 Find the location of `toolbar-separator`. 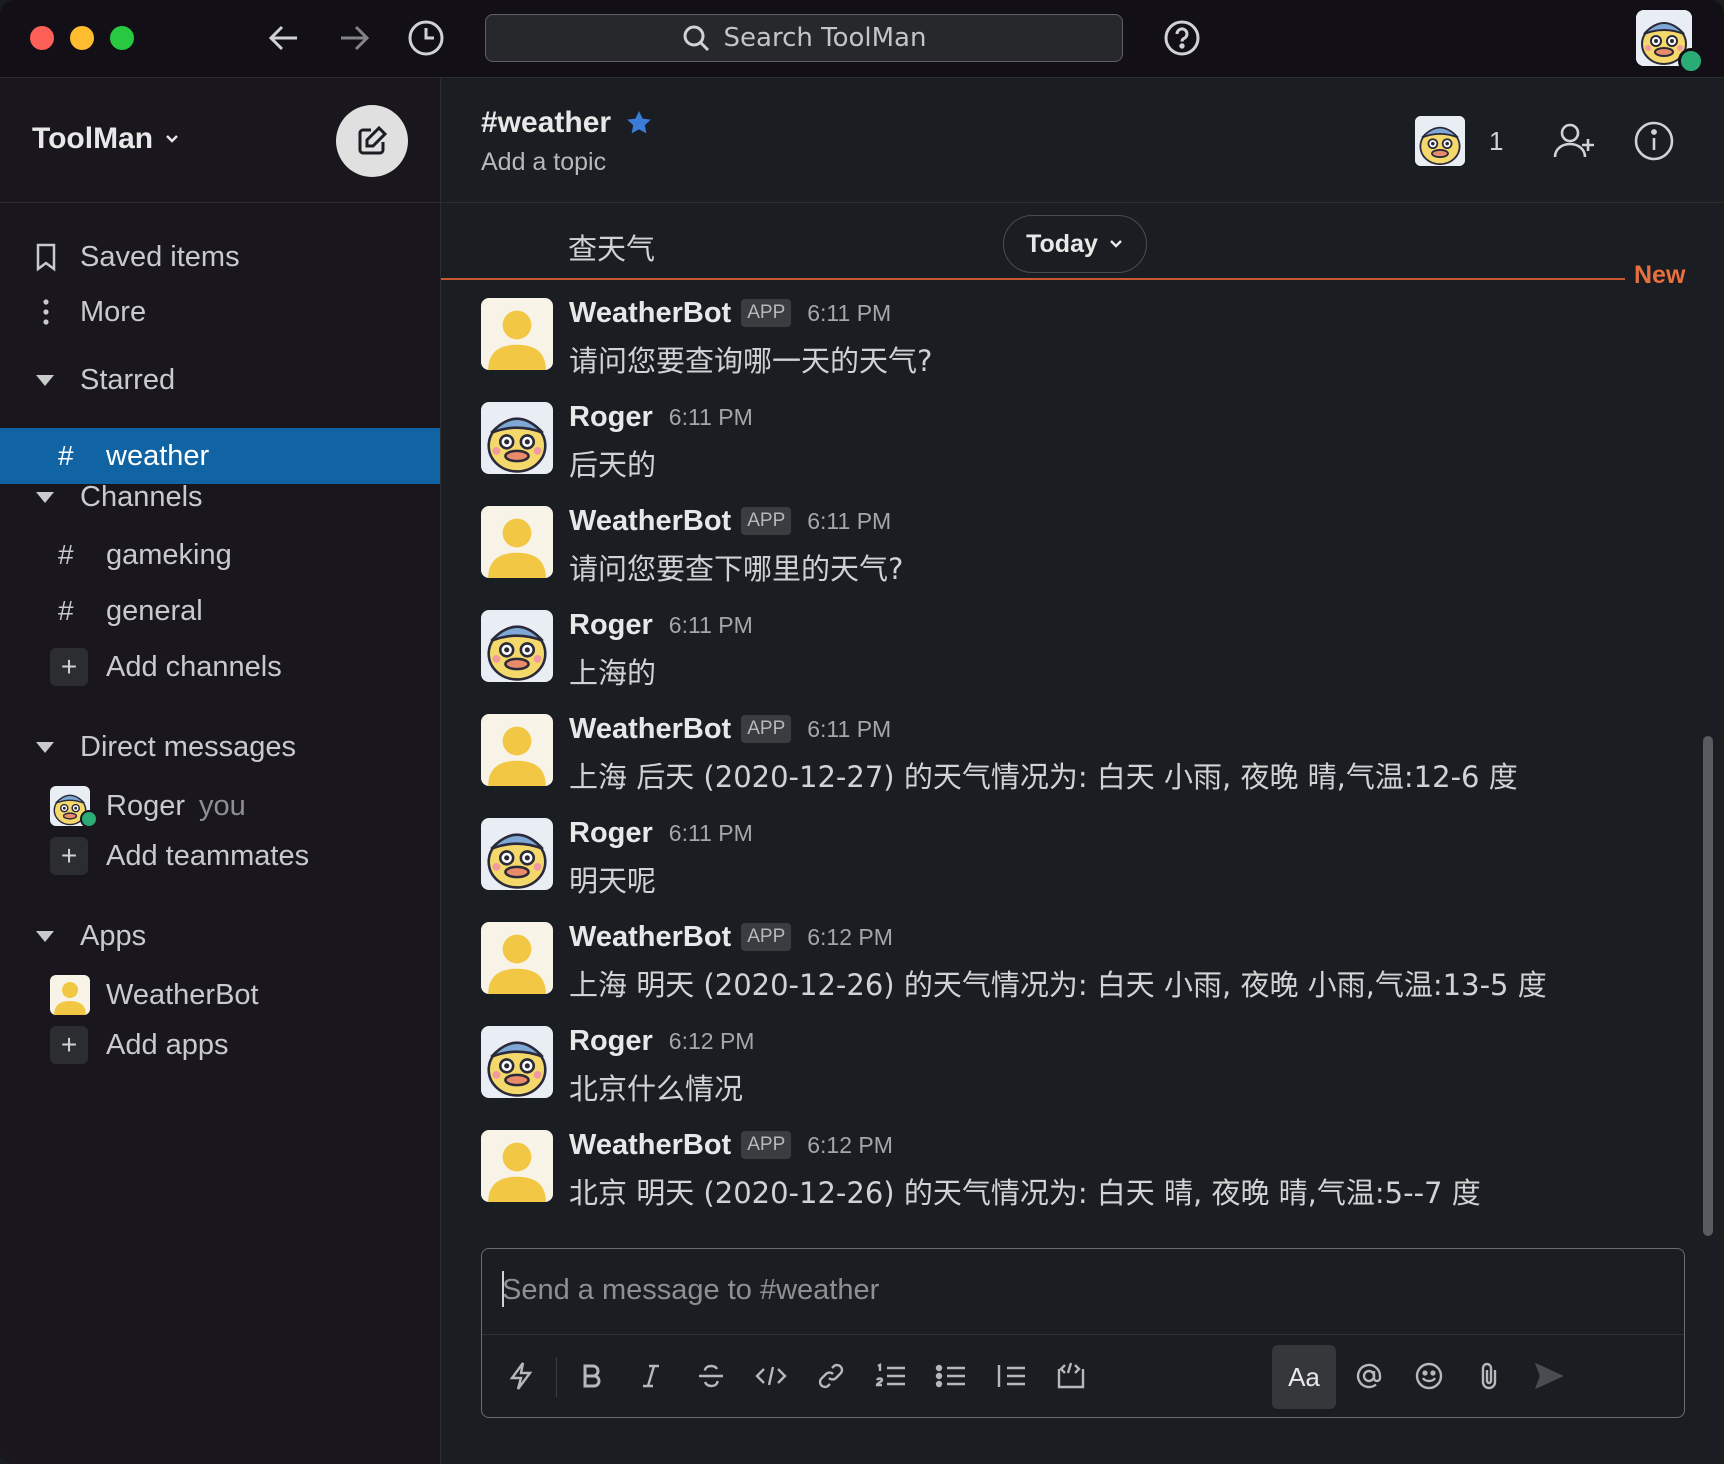

toolbar-separator is located at coordinates (556, 1377).